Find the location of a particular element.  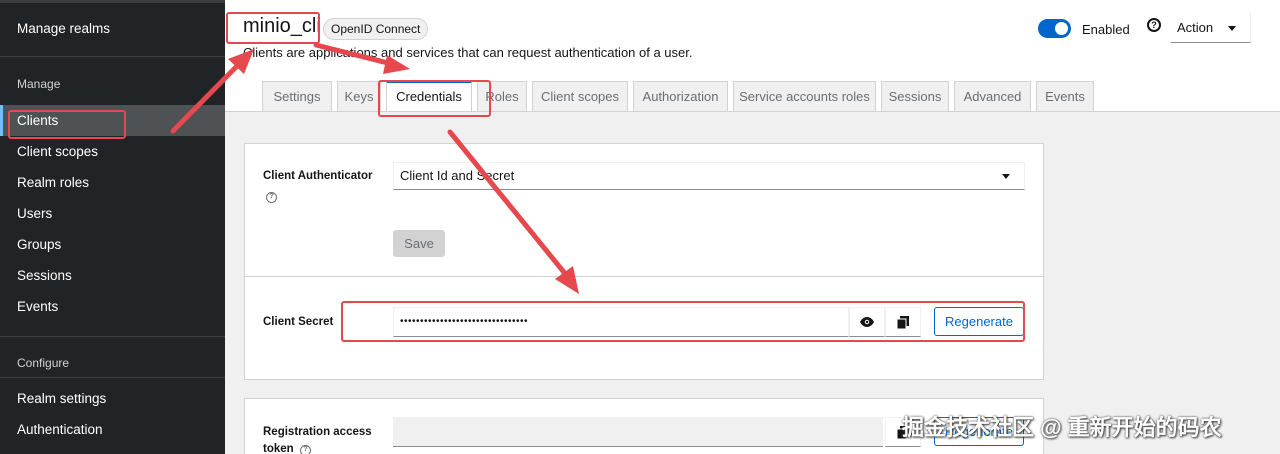

show-secret-button is located at coordinates (867, 322).